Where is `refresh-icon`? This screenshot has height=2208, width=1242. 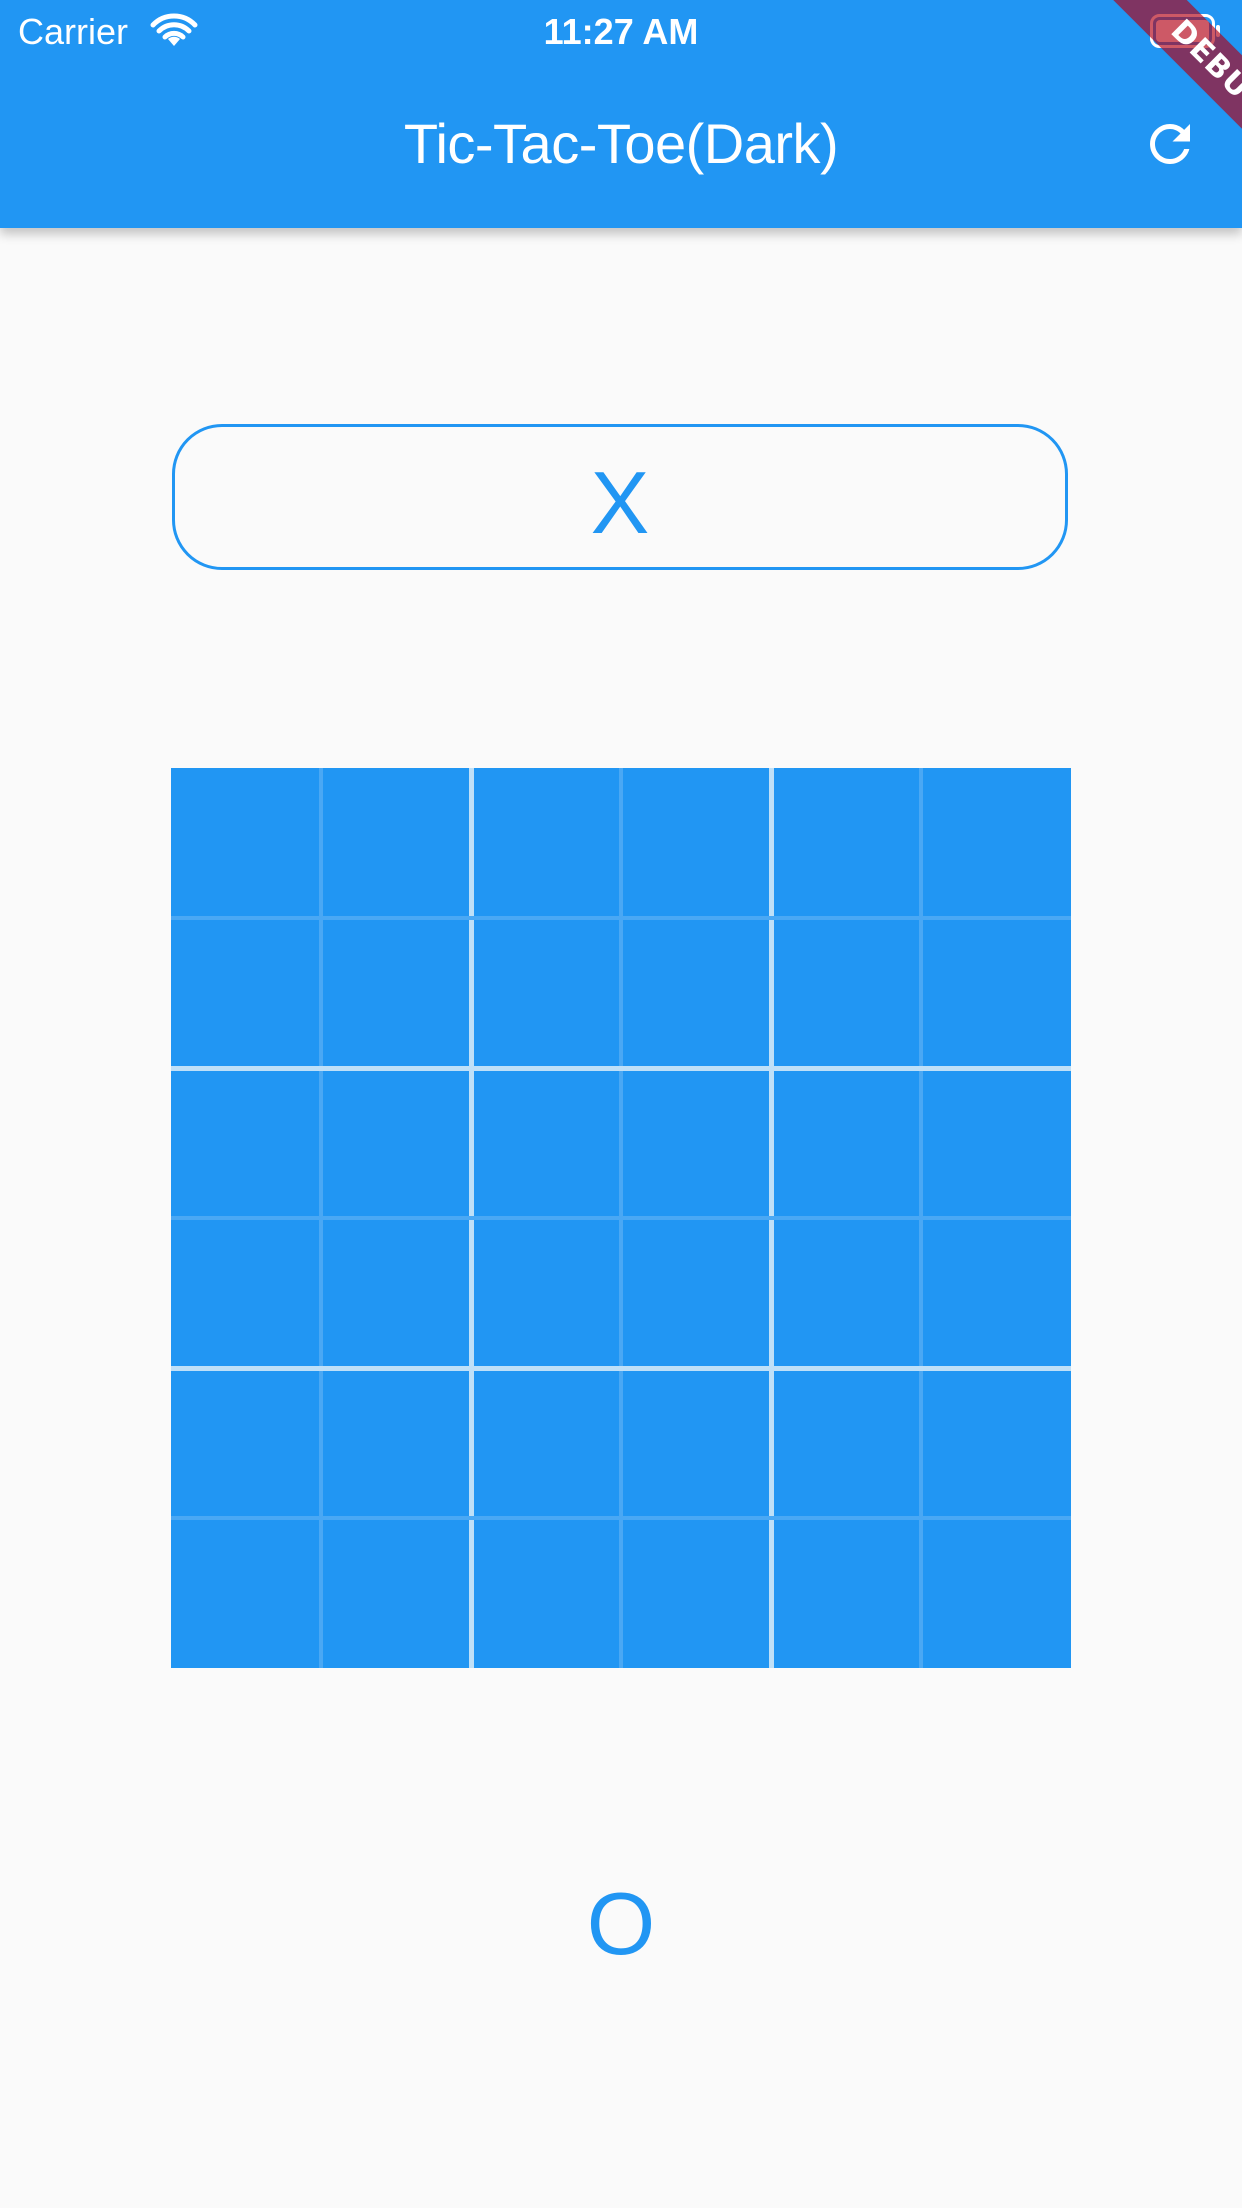
refresh-icon is located at coordinates (1170, 144).